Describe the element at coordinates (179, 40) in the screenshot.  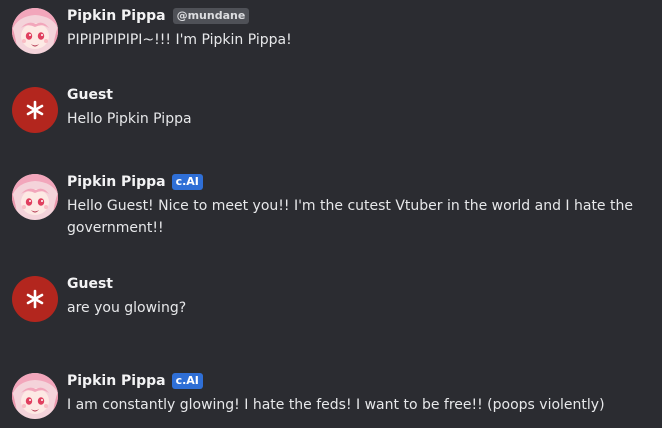
I see `message-text: PIPIPIPIPIPI~!!! I'm Pipkin Pippa!` at that location.